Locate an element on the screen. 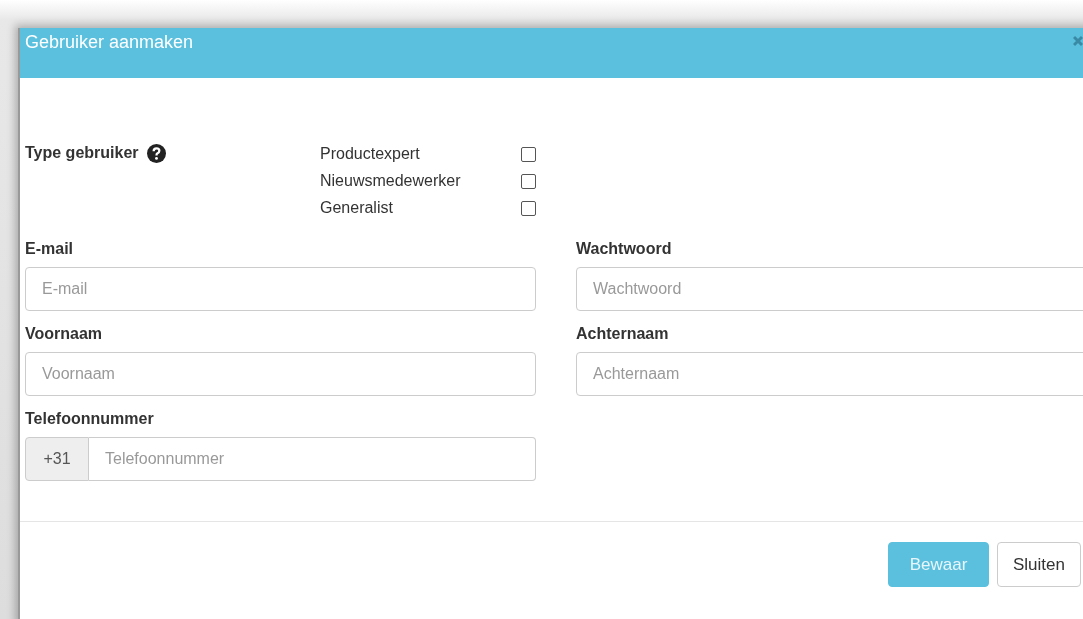 This screenshot has width=1083, height=619. checkbox-label: Nieuwsmedewerker is located at coordinates (390, 181).